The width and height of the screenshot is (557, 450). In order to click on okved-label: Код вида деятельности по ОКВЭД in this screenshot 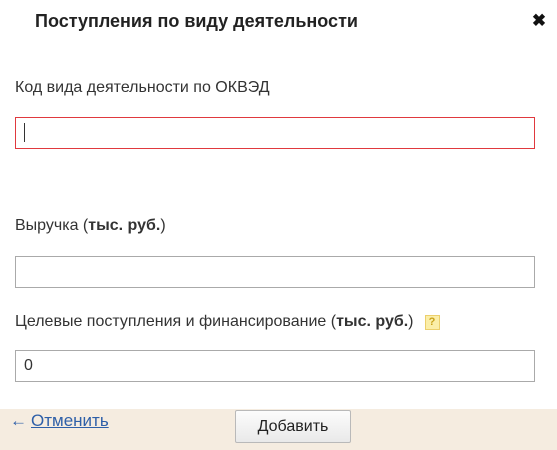, I will do `click(142, 88)`.